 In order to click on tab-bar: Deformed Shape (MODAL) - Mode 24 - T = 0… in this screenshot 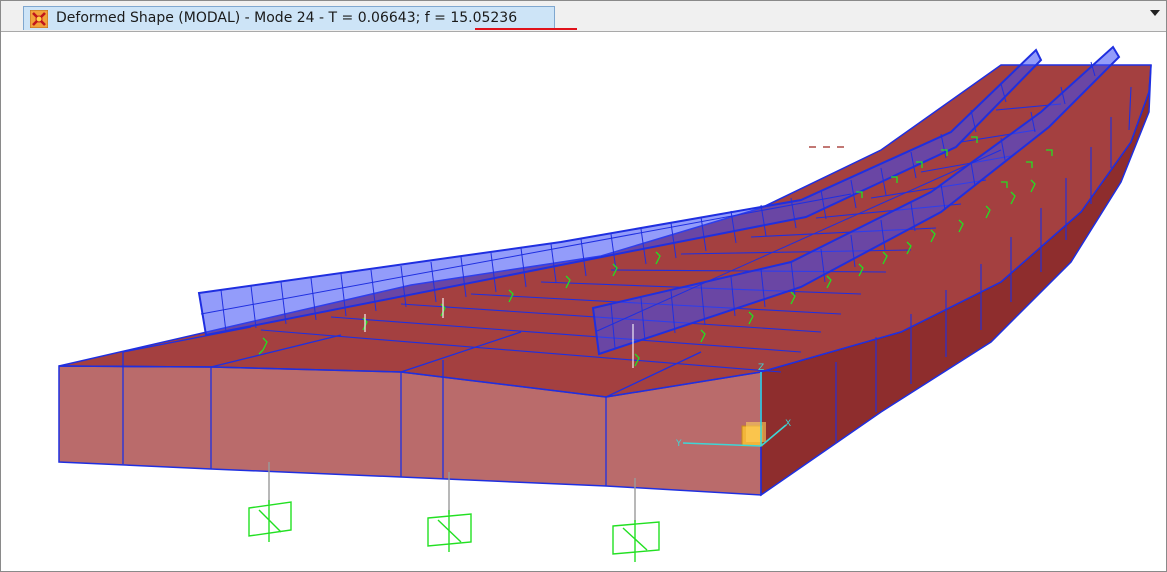, I will do `click(583, 16)`.